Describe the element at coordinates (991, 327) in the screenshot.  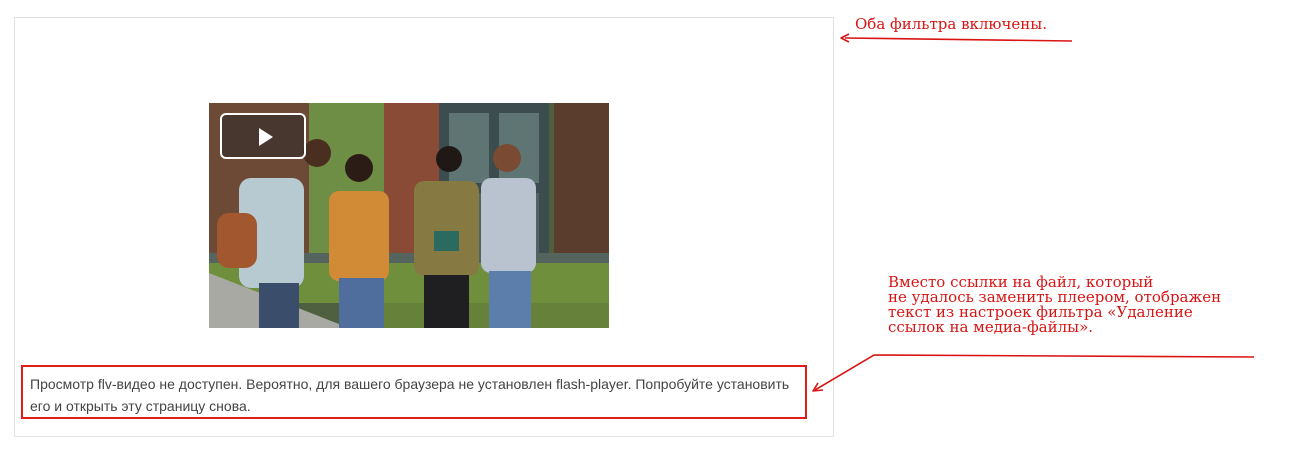
I see `annotation-bottom-line: ссылок на медиа-файлы».` at that location.